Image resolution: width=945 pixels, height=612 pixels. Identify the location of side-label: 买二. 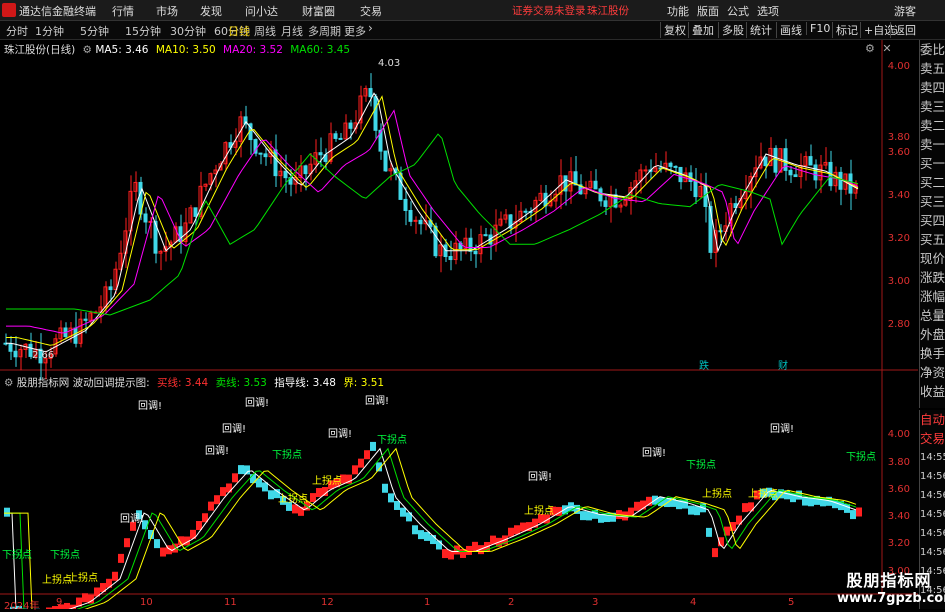
(932, 182).